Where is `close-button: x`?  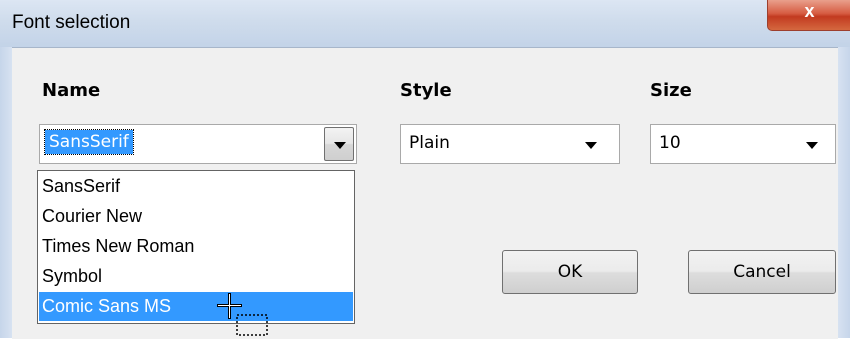 close-button: x is located at coordinates (808, 15).